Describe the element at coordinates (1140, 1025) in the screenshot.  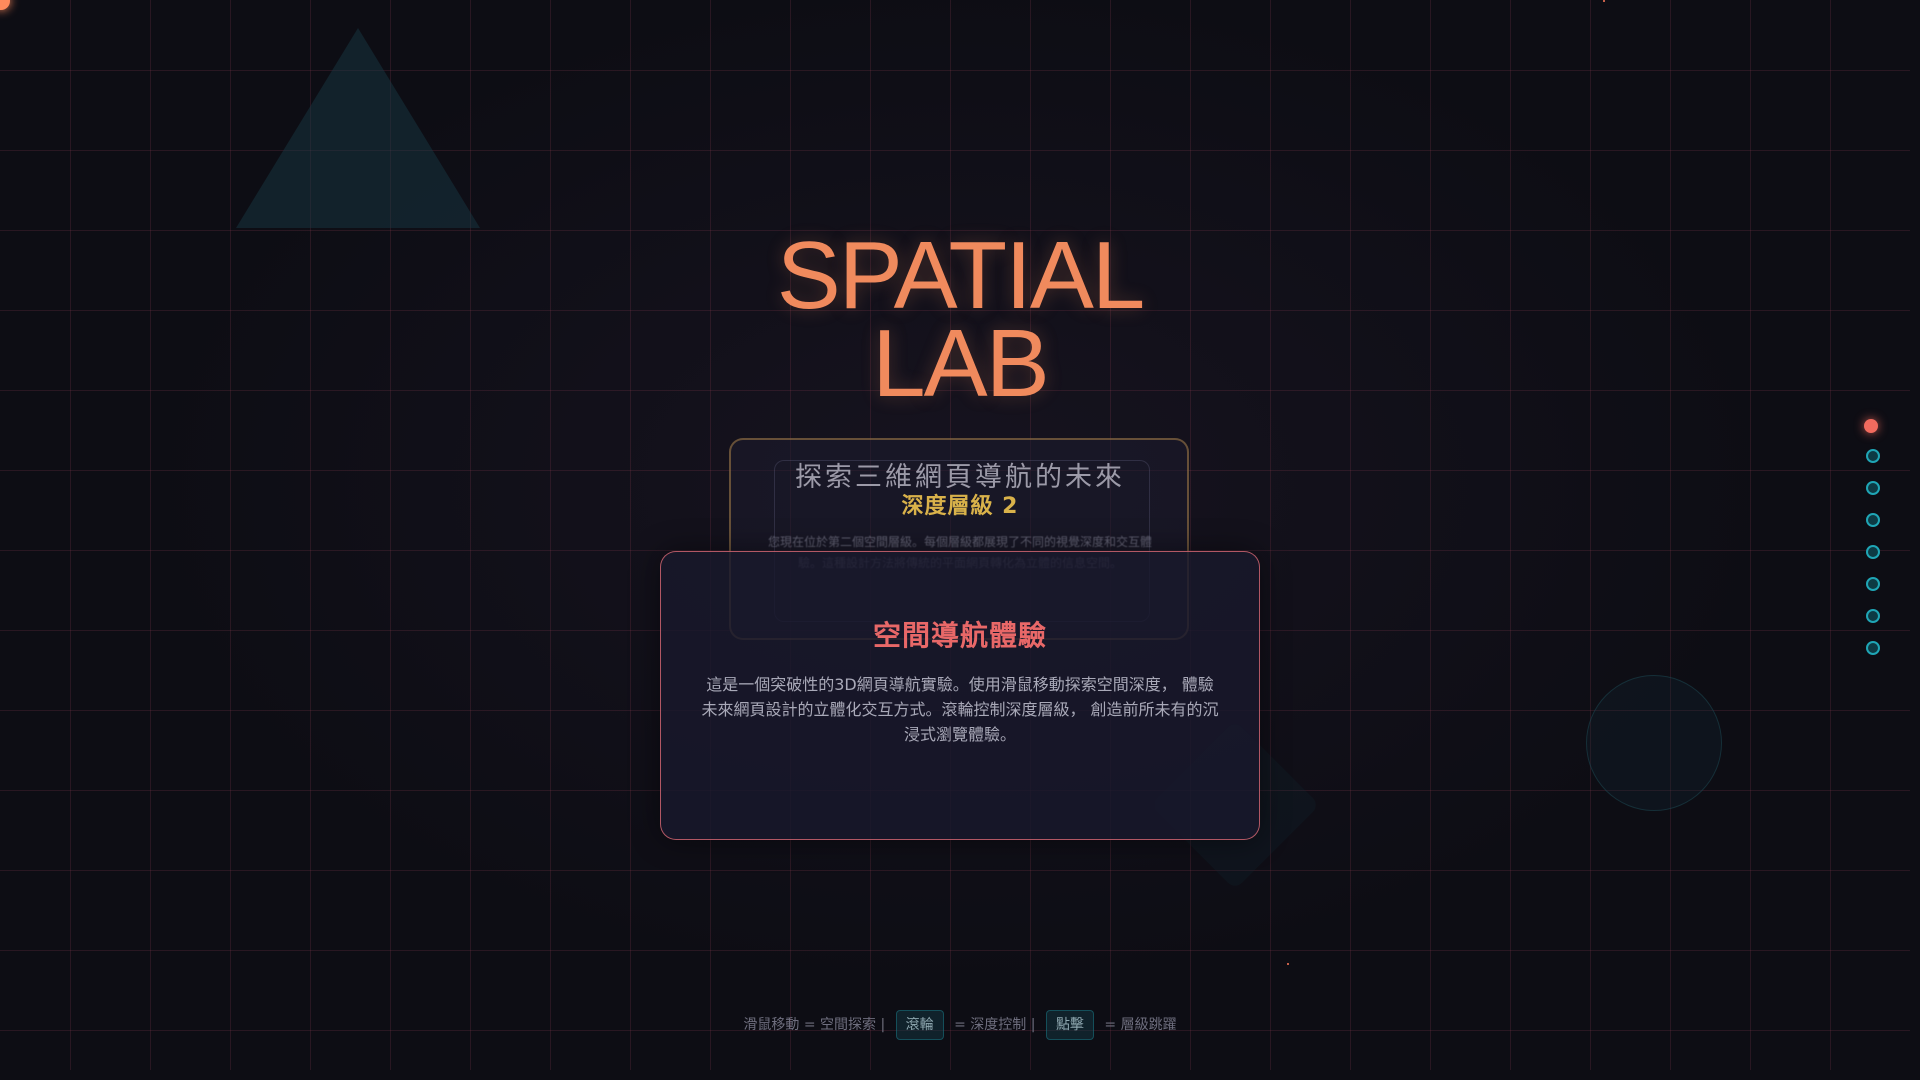
I see `hint-click-text: = 層級跳躍` at that location.